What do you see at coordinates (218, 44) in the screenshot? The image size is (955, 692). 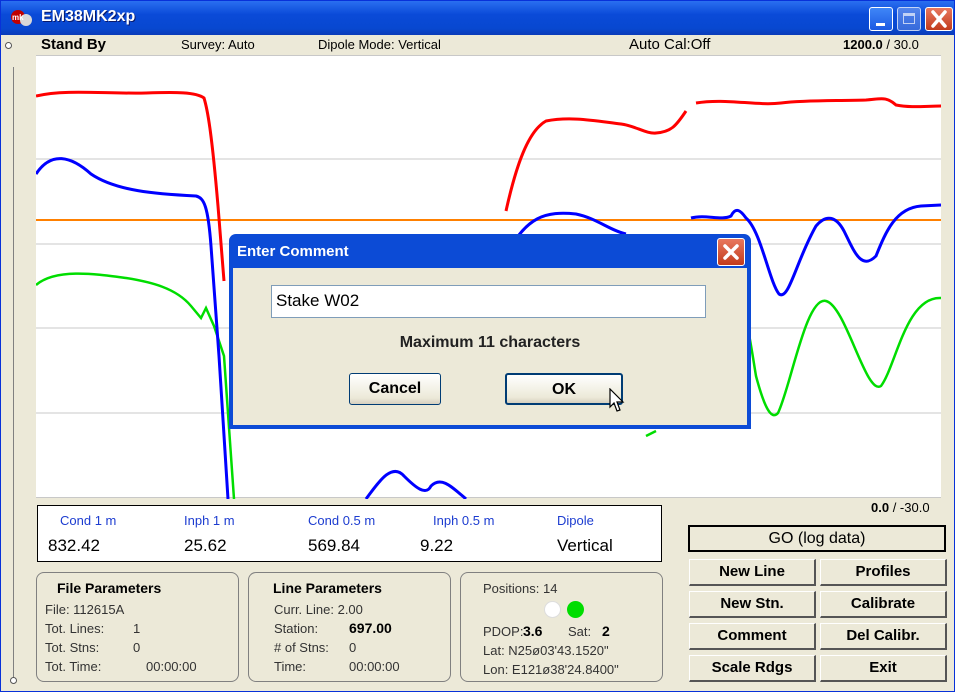 I see `survey-label: Survey: Auto` at bounding box center [218, 44].